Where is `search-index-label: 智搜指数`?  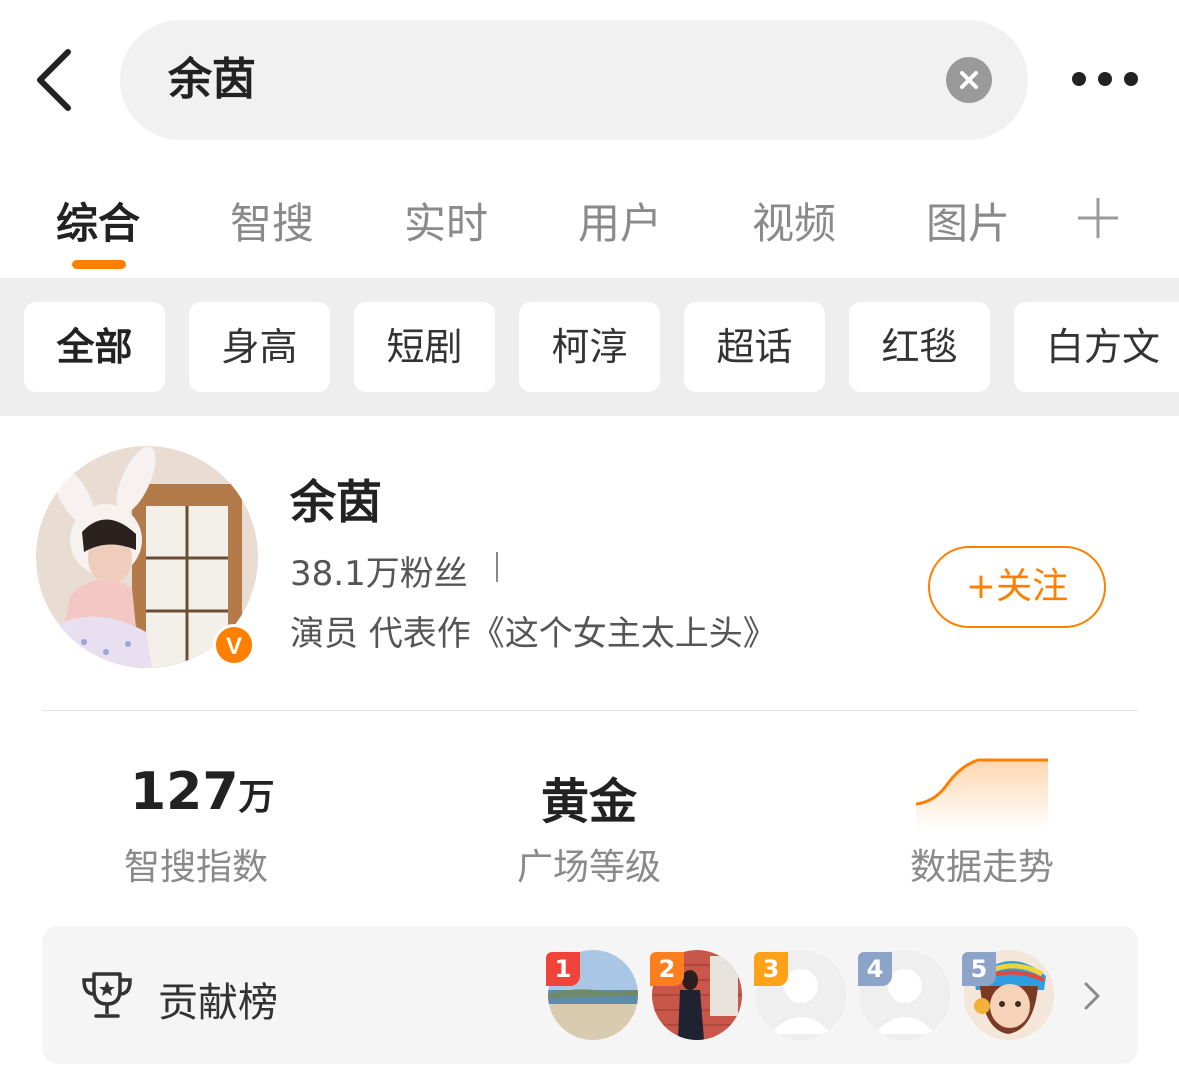
search-index-label: 智搜指数 is located at coordinates (196, 867).